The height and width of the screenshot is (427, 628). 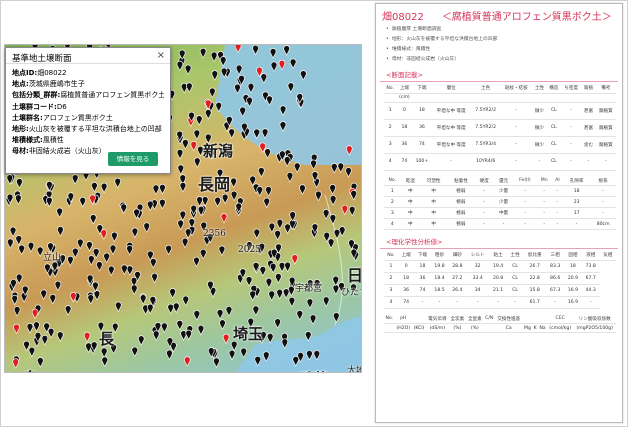 What do you see at coordinates (133, 159) in the screenshot?
I see `view-info-button: 情報を見る` at bounding box center [133, 159].